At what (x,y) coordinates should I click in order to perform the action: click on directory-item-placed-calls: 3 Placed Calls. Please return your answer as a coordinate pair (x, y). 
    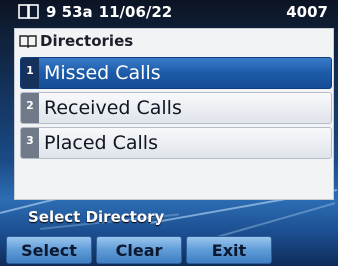
    Looking at the image, I should click on (176, 143).